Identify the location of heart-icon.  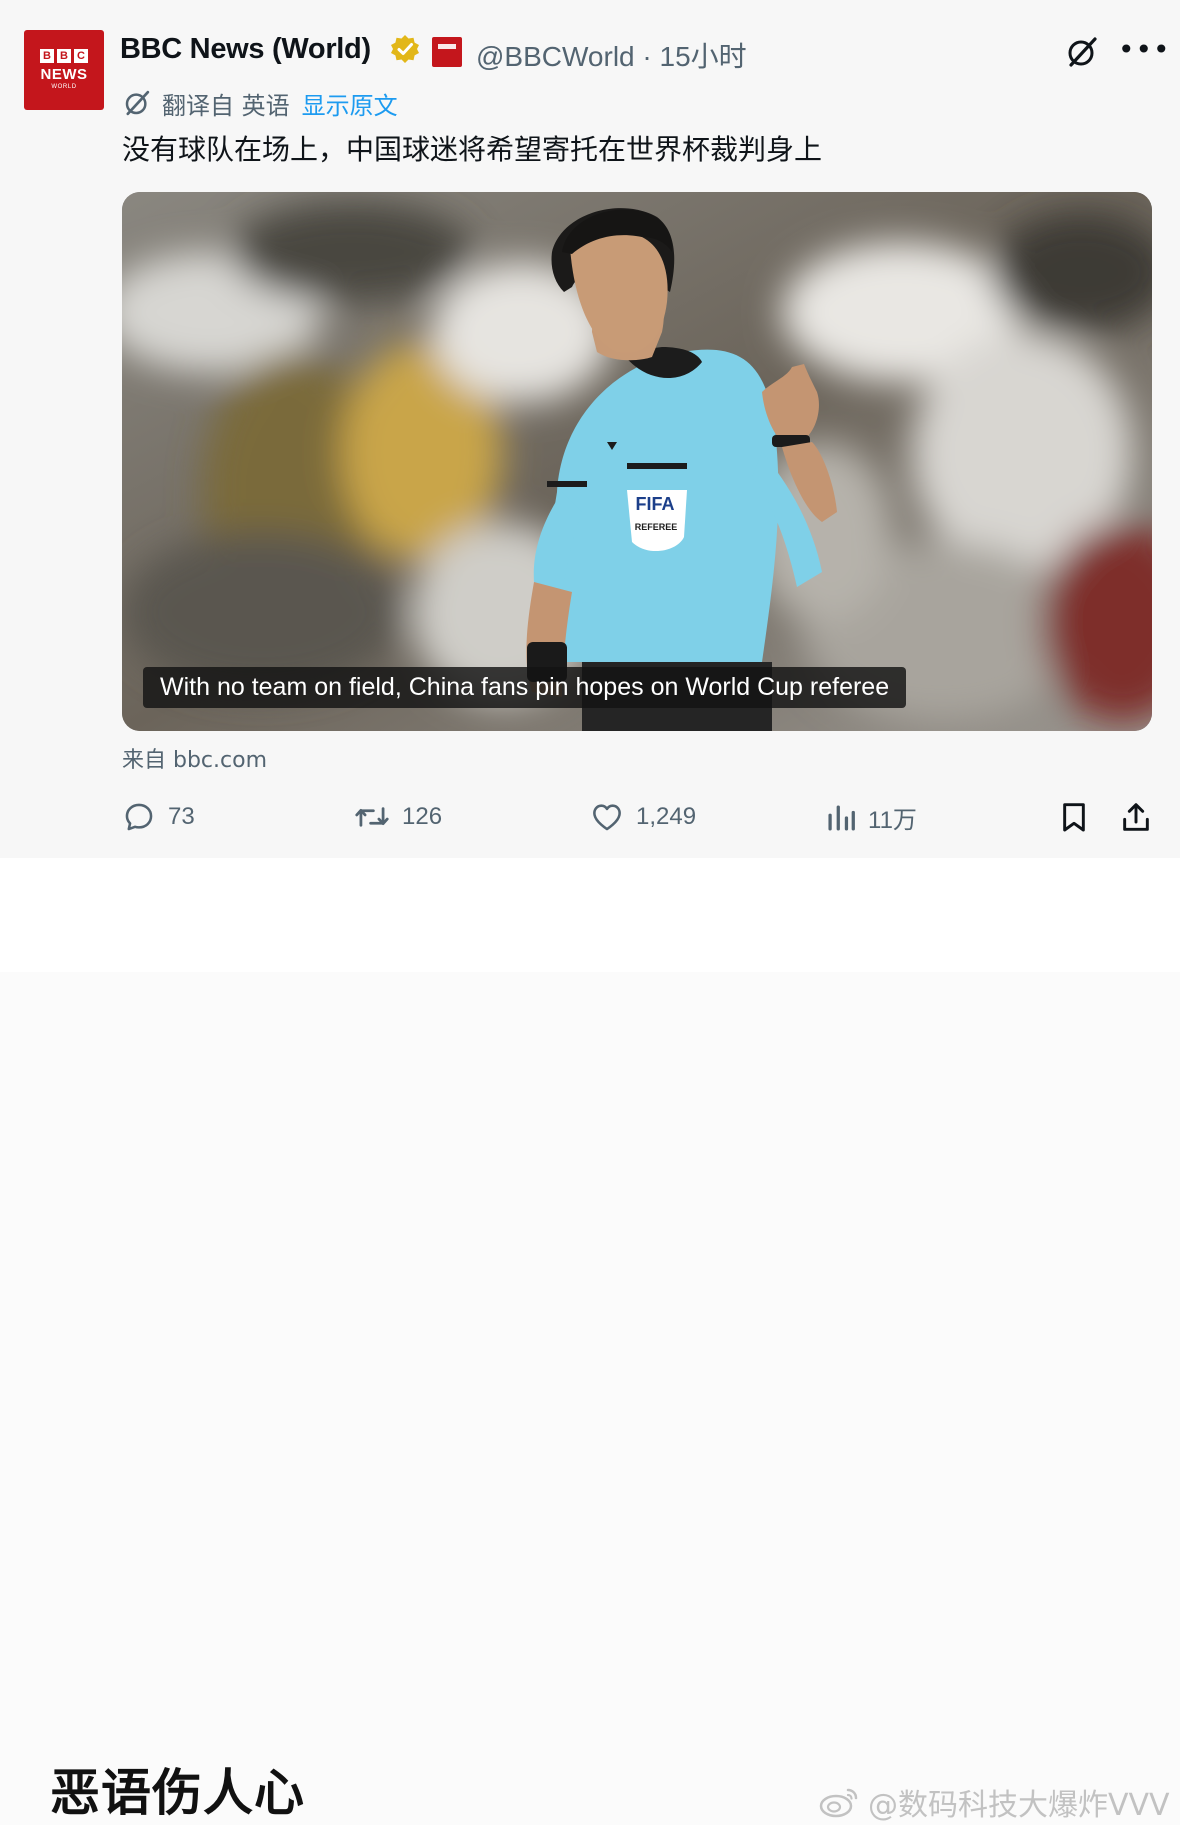
(607, 817).